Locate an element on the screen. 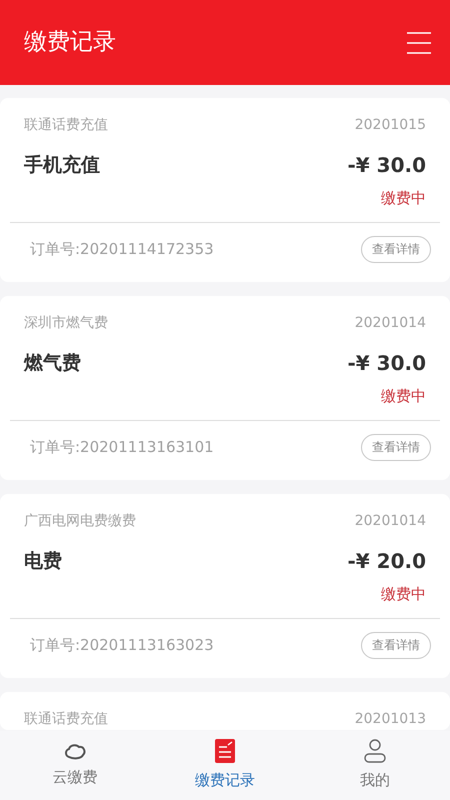 Image resolution: width=450 pixels, height=800 pixels. tab-button: 缴费记录 is located at coordinates (225, 765).